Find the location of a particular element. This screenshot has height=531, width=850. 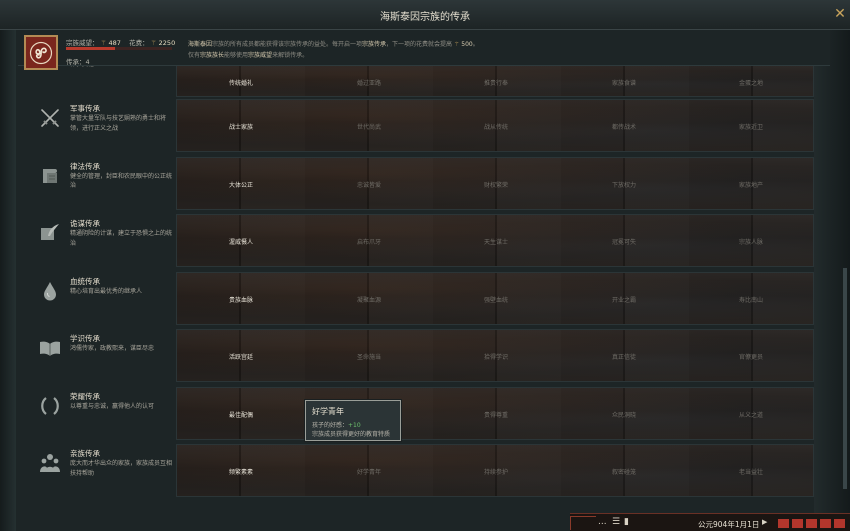

perk-node: 金蛋之地 is located at coordinates (750, 81).